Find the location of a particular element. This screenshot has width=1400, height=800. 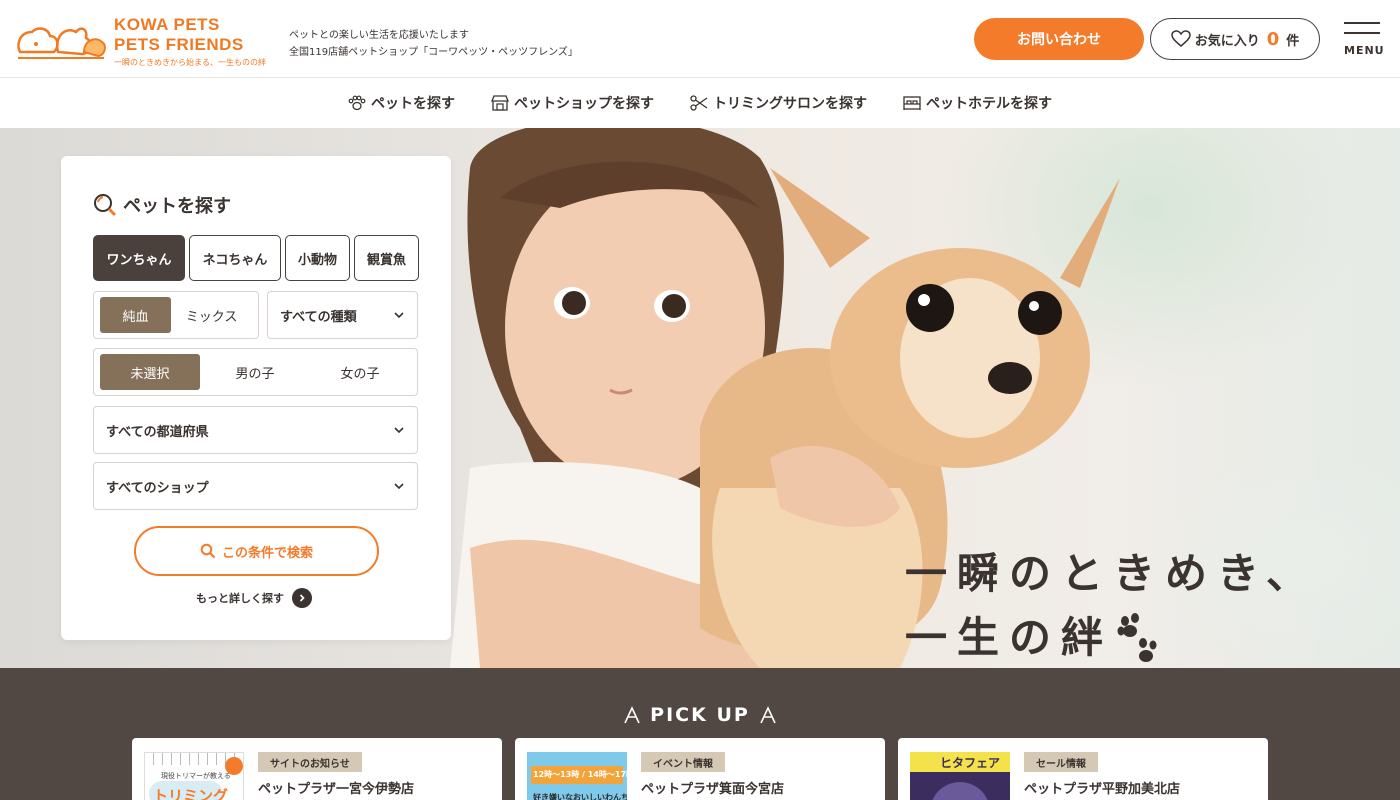

search-panel-title: ペットを探す is located at coordinates (162, 205).